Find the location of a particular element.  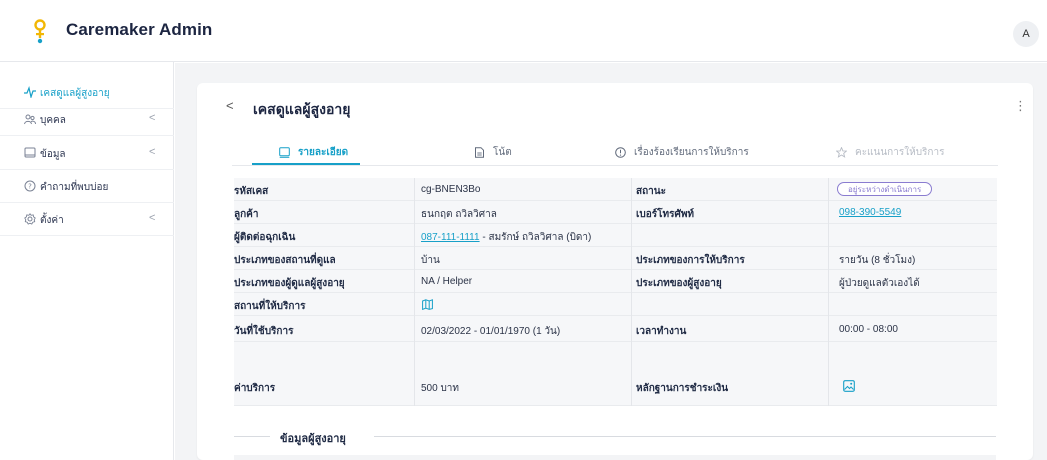

tab-notes: โน้ต is located at coordinates (493, 152).